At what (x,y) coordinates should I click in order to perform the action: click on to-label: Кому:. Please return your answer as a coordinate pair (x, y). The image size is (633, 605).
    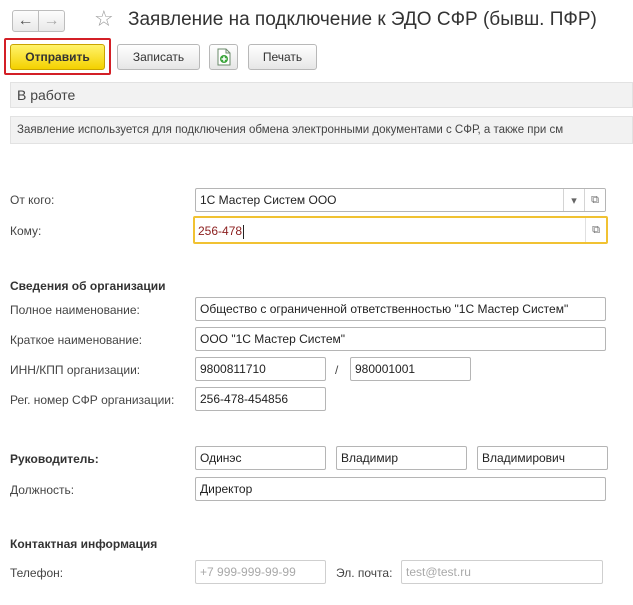
    Looking at the image, I should click on (26, 231).